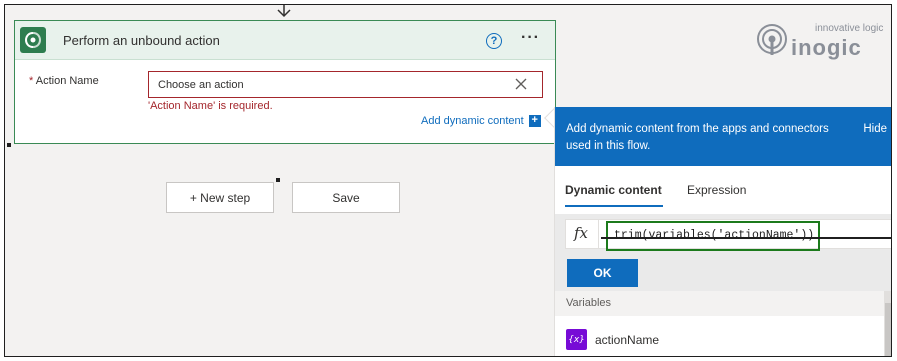  What do you see at coordinates (581, 233) in the screenshot?
I see `fx-icon: fx` at bounding box center [581, 233].